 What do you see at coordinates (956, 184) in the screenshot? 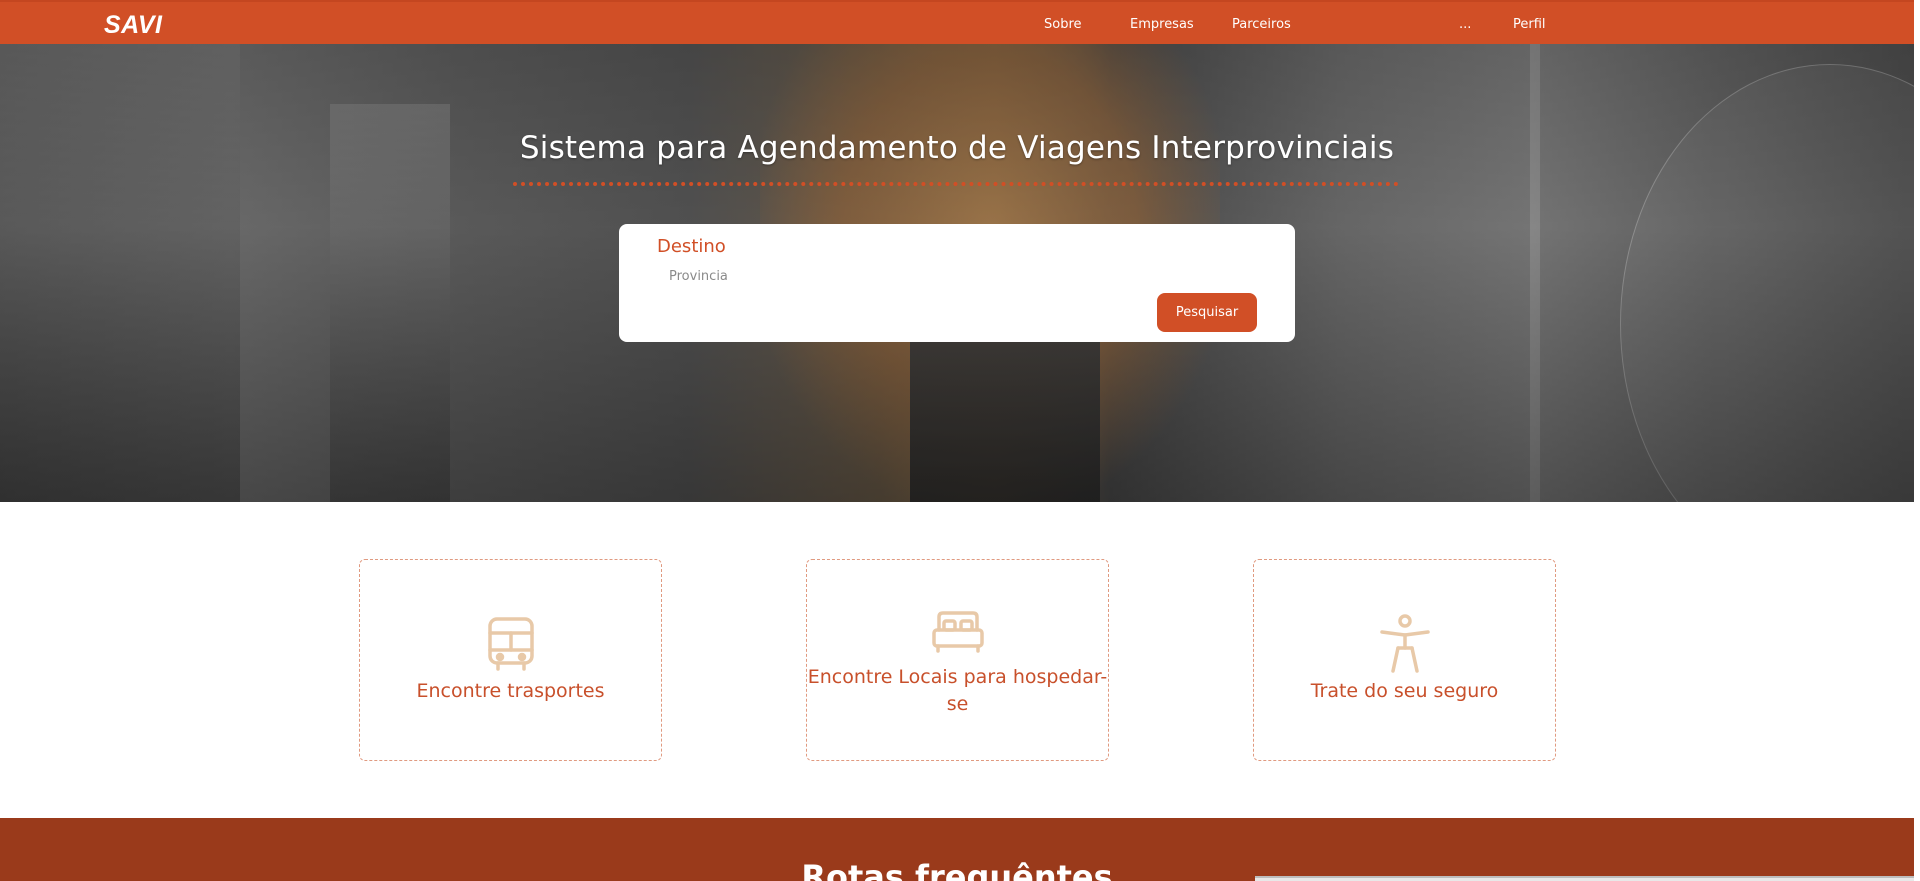
I see `title-underline` at bounding box center [956, 184].